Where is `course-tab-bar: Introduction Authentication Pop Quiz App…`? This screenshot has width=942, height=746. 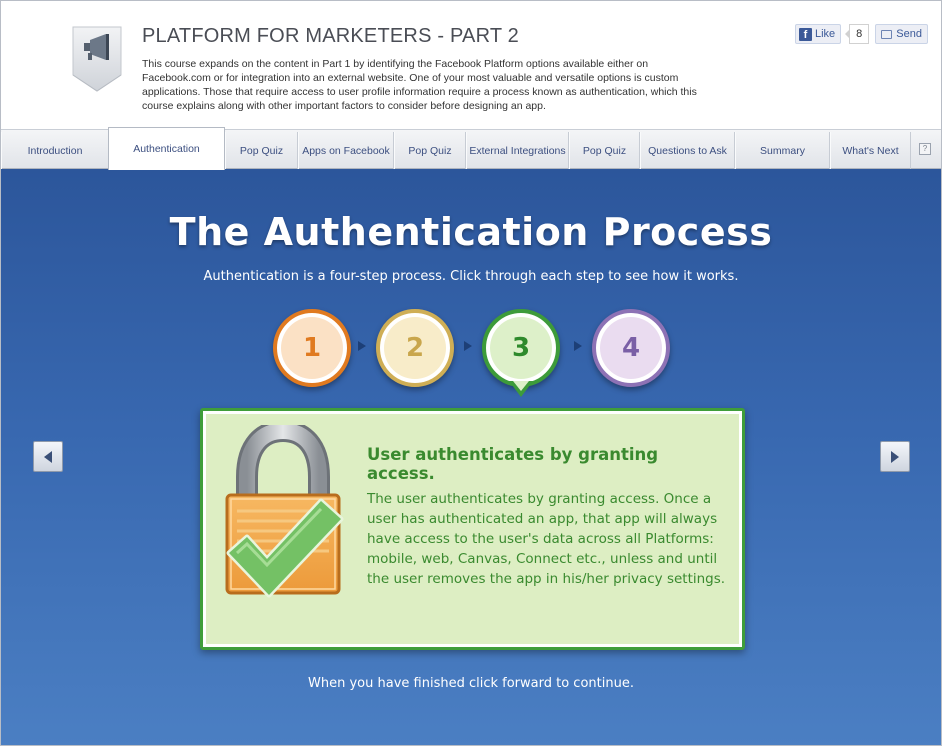
course-tab-bar: Introduction Authentication Pop Quiz App… is located at coordinates (471, 148).